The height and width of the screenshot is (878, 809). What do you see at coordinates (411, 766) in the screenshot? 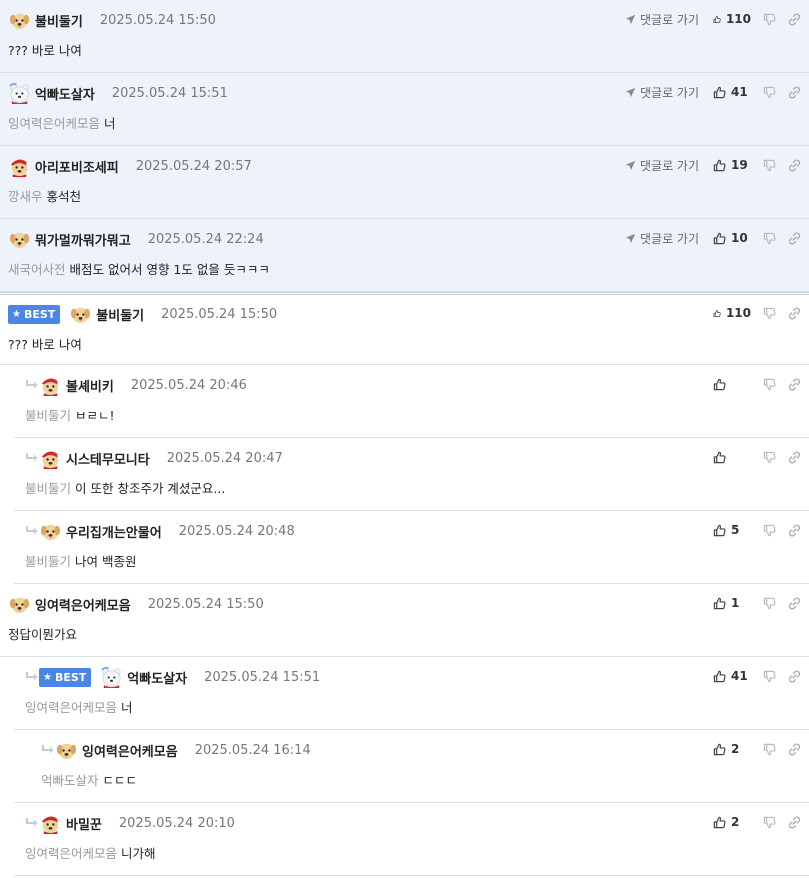
I see `comment-row: 잉여력은어케모음 2025.05.24 16:14 억빠도살자 ㄷㄷㄷ 2` at bounding box center [411, 766].